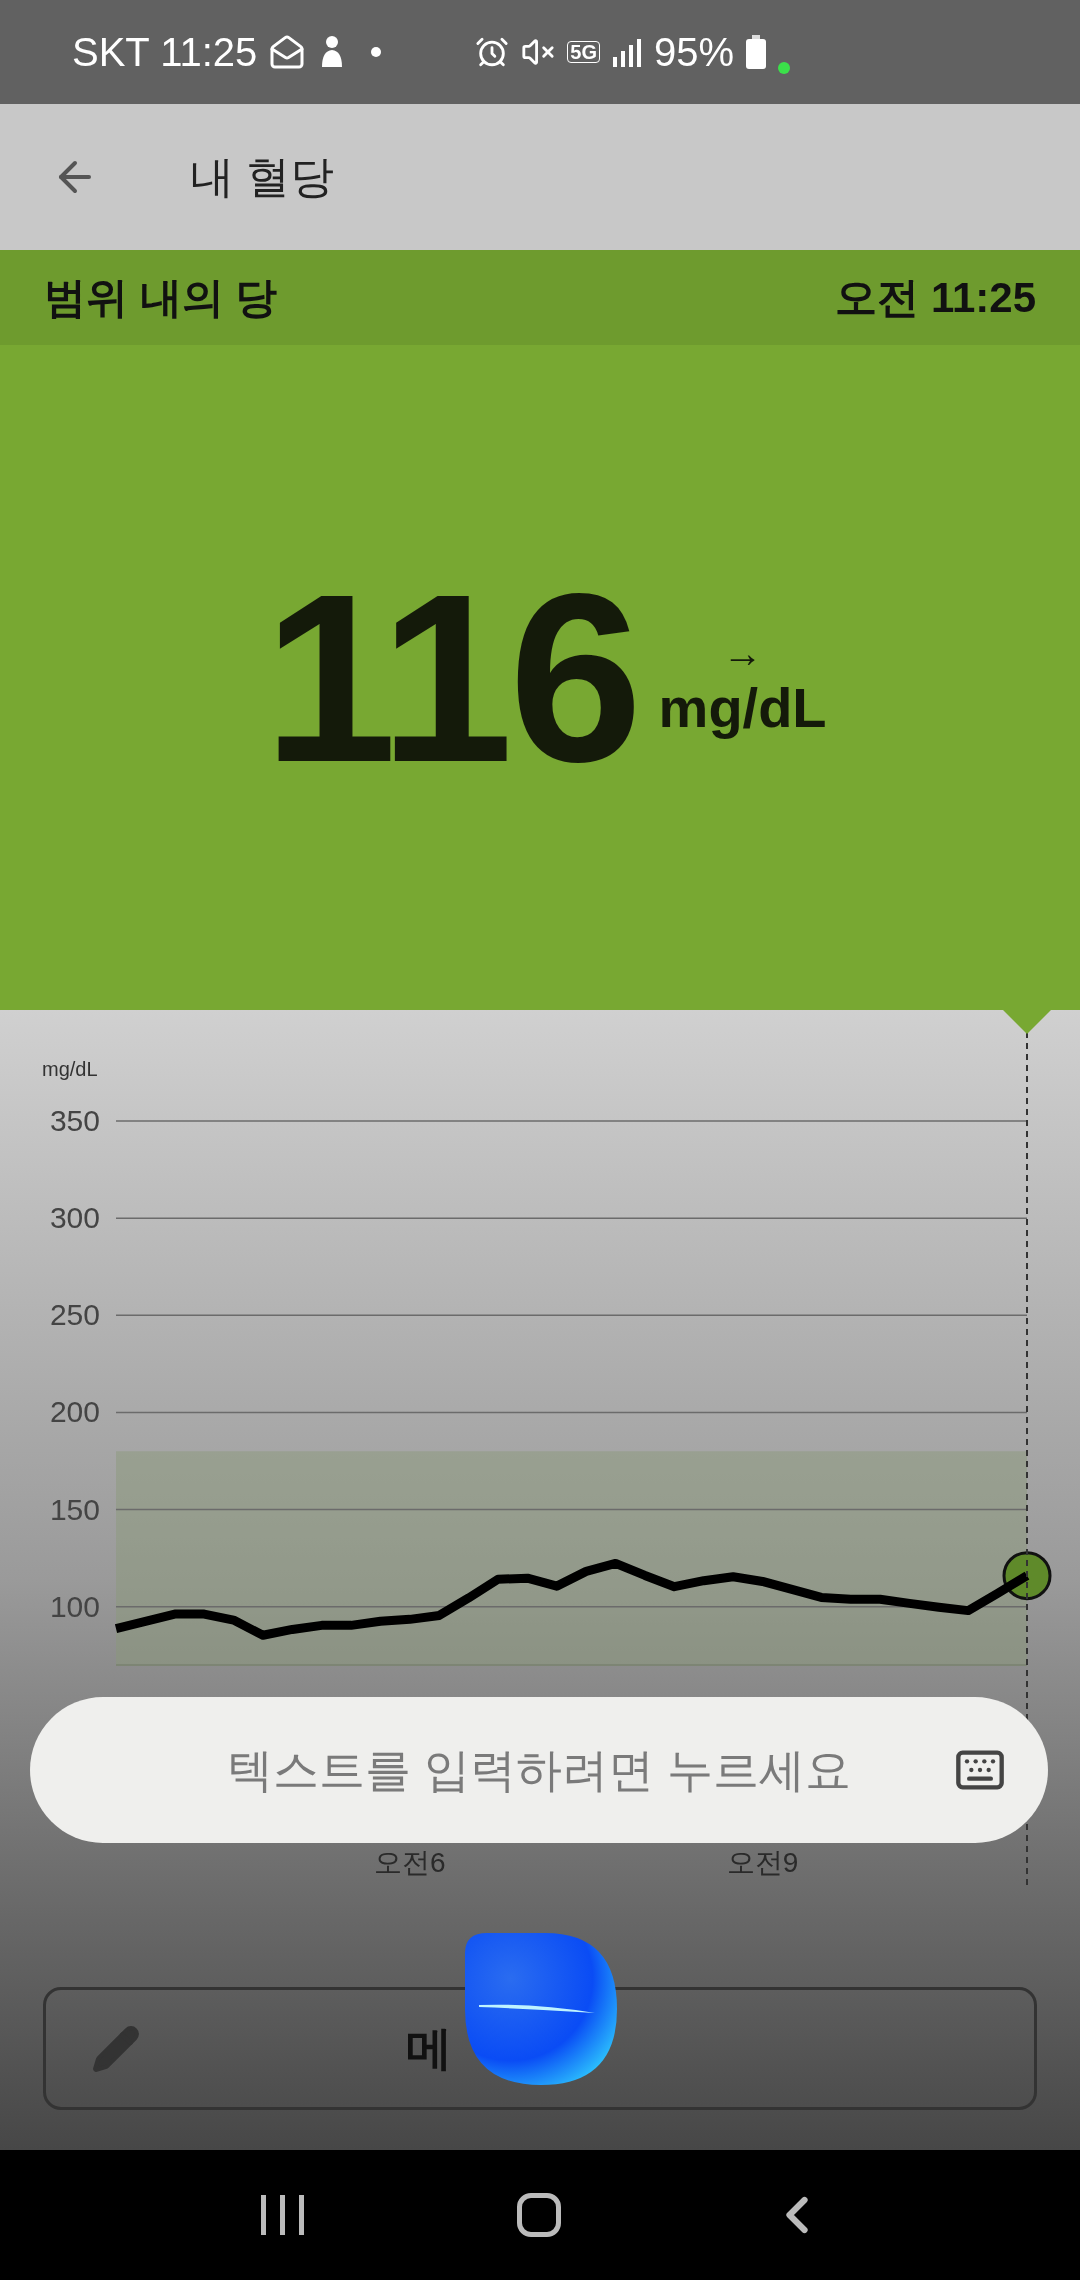  Describe the element at coordinates (116, 2048) in the screenshot. I see `pencil-icon` at that location.